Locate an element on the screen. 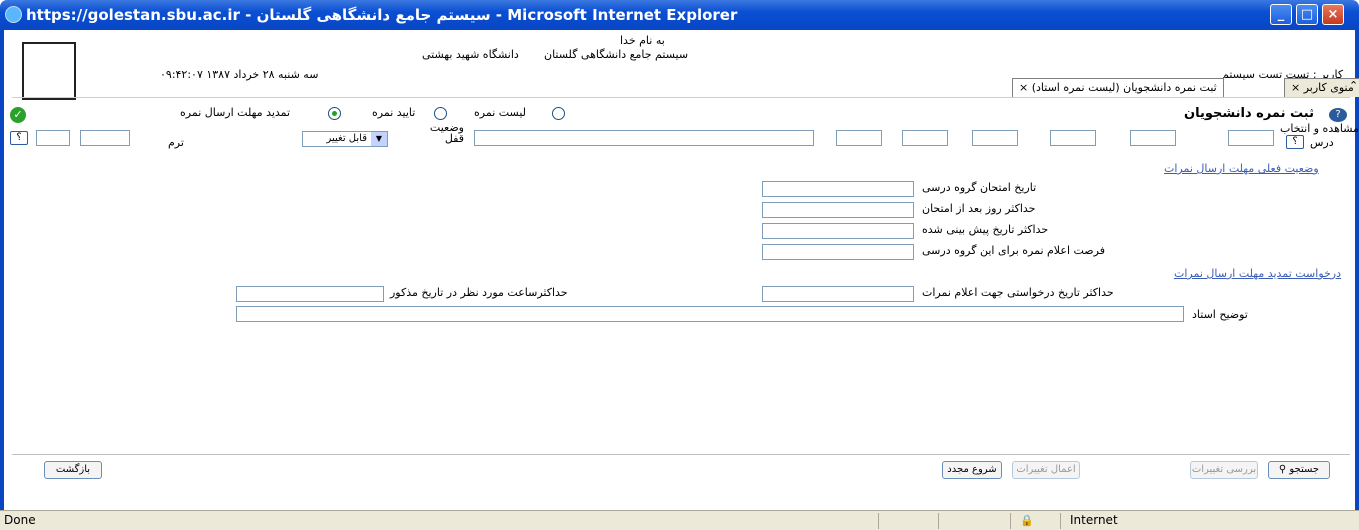 Image resolution: width=1359 pixels, height=530 pixels. close-button: × is located at coordinates (1333, 14).